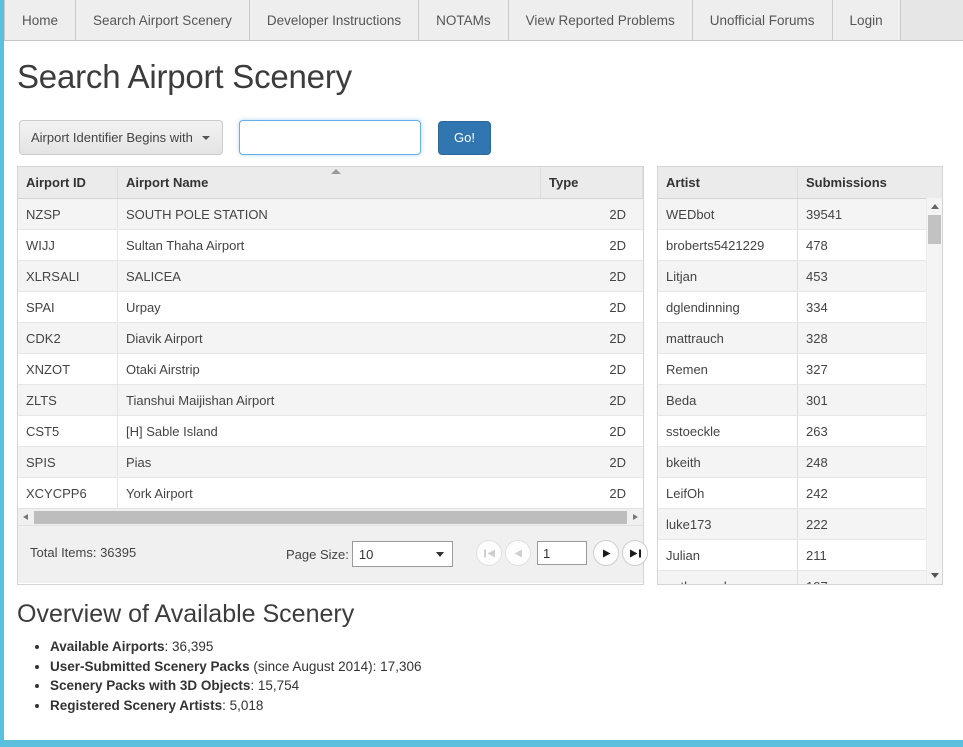 This screenshot has height=747, width=963. What do you see at coordinates (330, 369) in the screenshot?
I see `table-row: XNZOT Otaki Airstrip 2D` at bounding box center [330, 369].